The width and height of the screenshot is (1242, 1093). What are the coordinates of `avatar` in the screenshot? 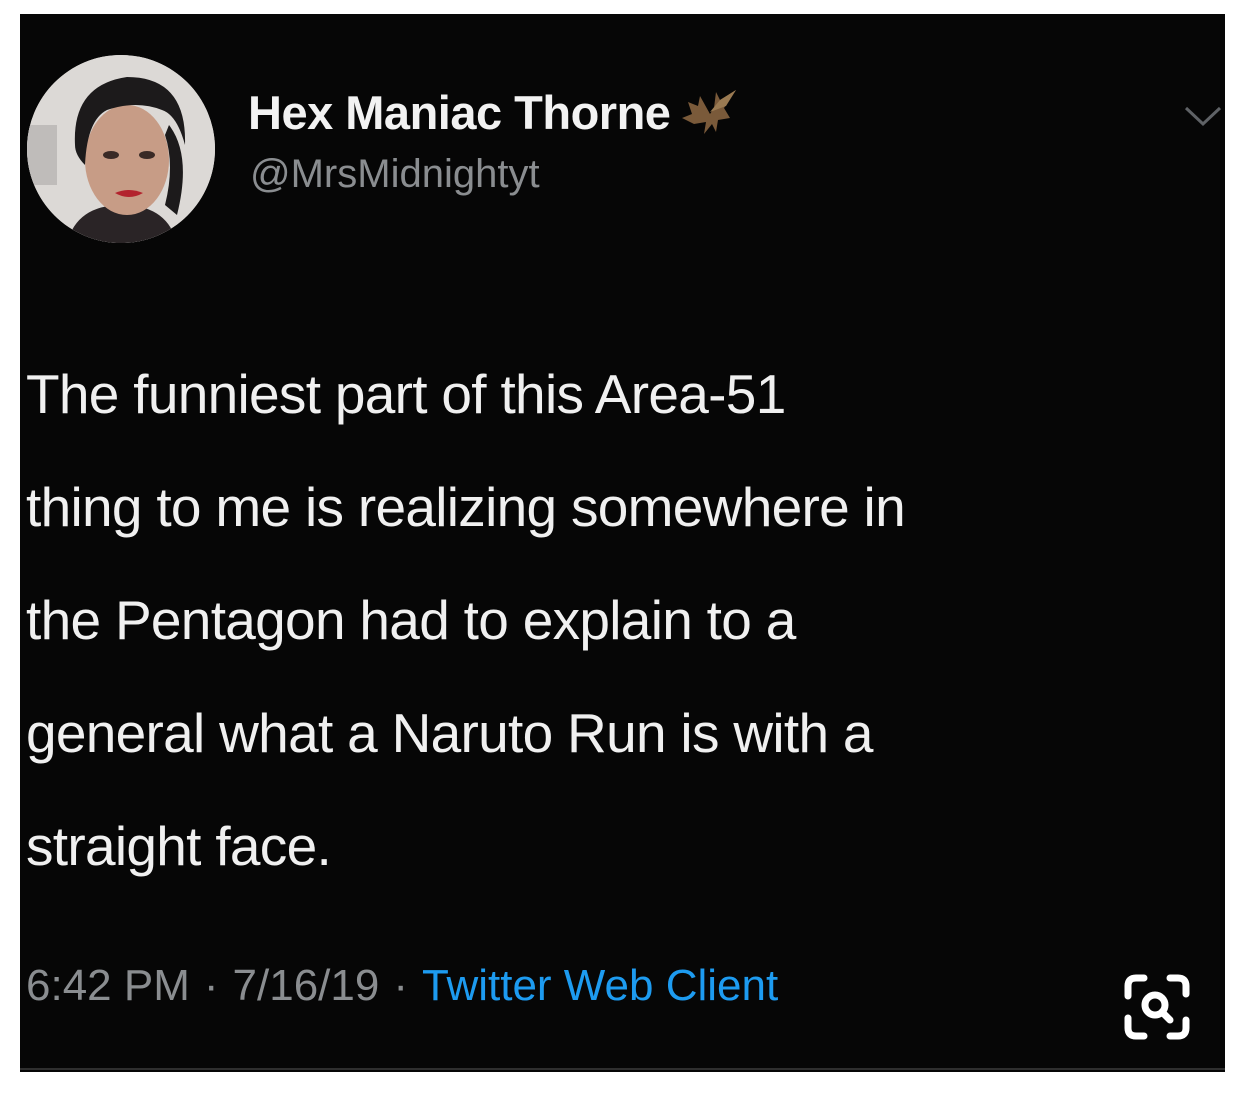 It's located at (121, 149).